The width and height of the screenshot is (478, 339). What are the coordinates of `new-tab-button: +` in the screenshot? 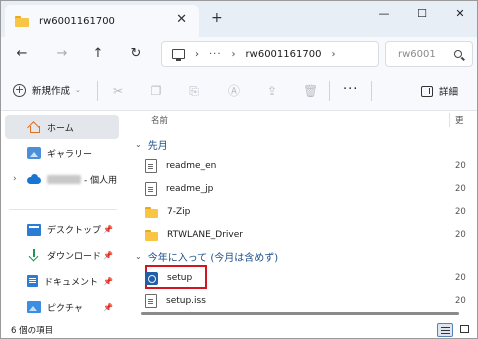 It's located at (217, 18).